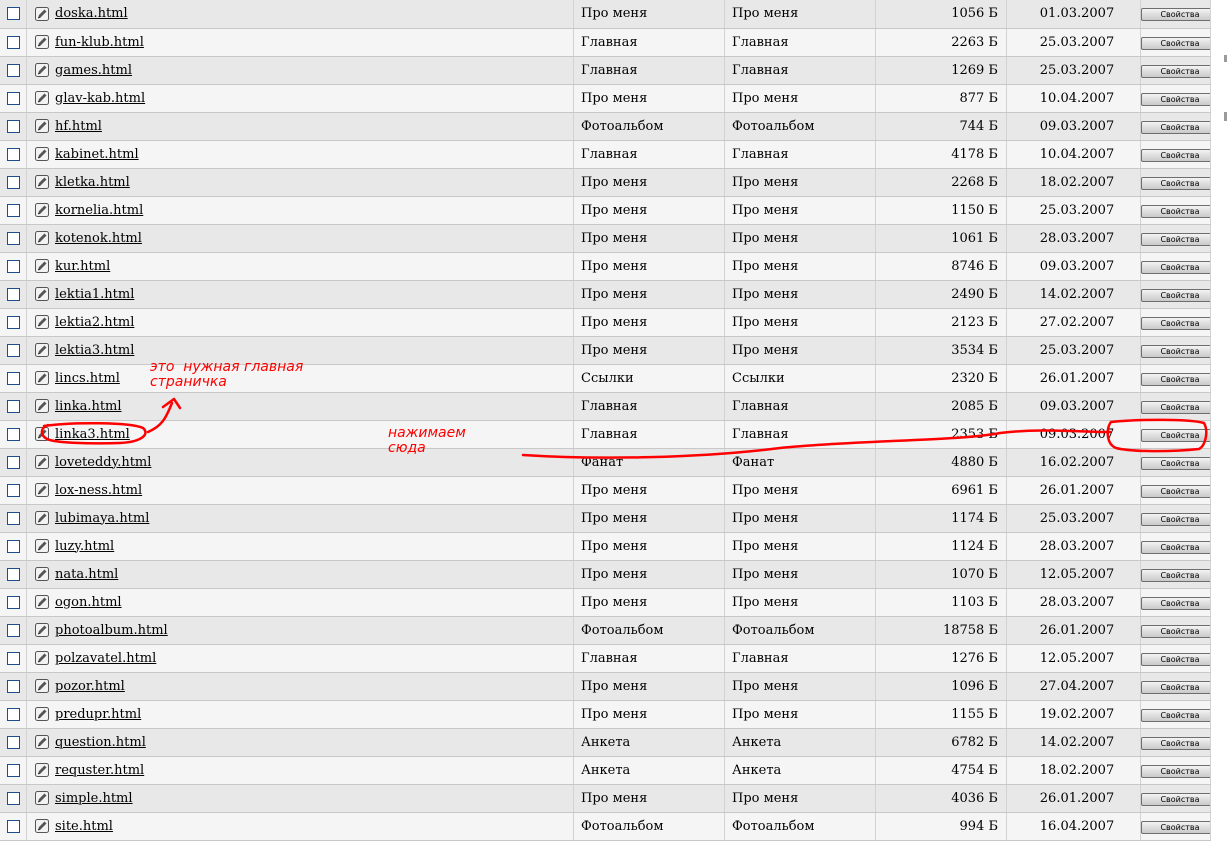 The image size is (1227, 841). What do you see at coordinates (92, 434) in the screenshot?
I see `file-name-link: linka3.html` at bounding box center [92, 434].